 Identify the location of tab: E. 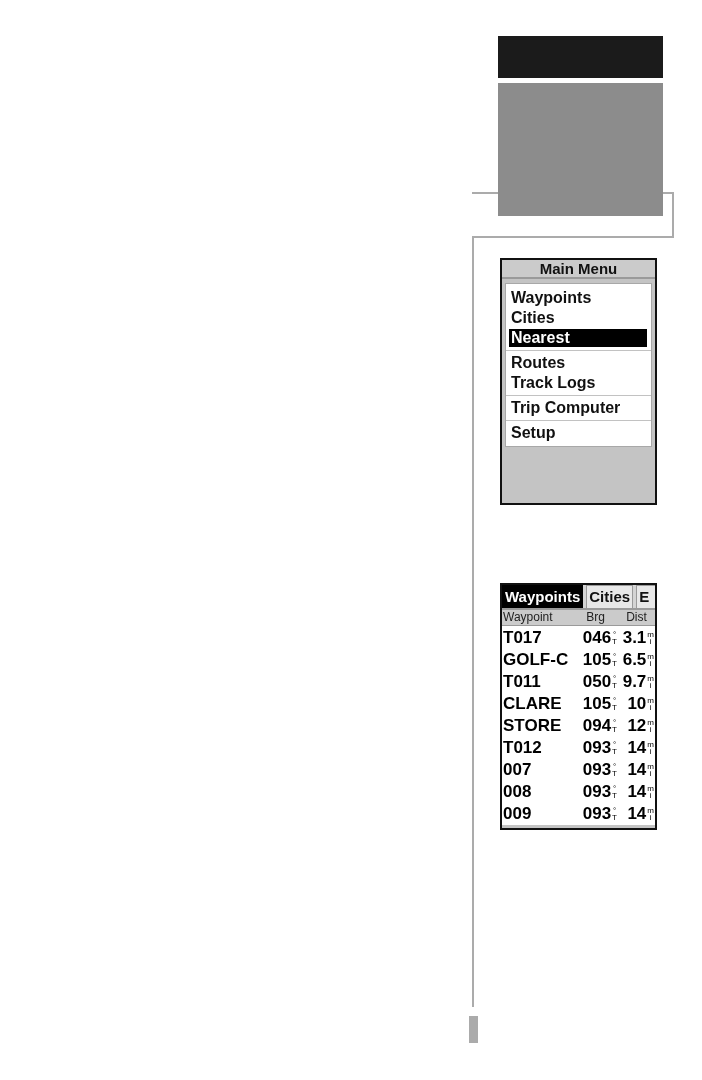
(645, 596).